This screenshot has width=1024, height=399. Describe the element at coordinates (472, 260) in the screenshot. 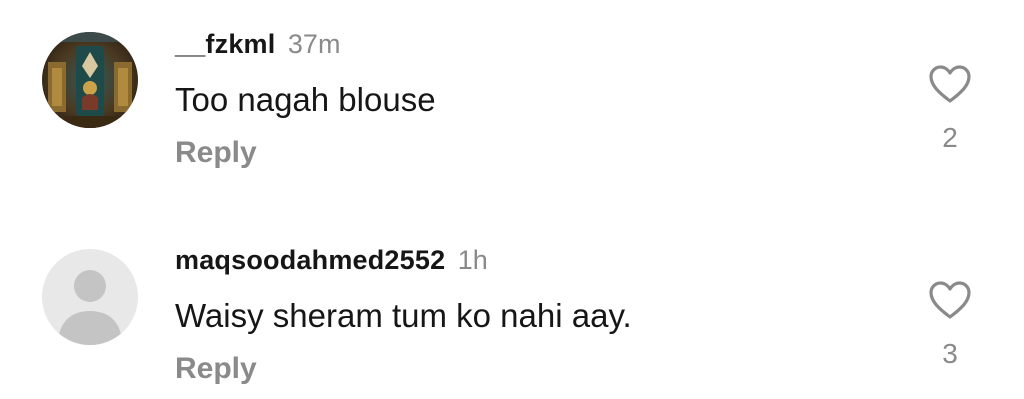

I see `timestamp: 1h` at that location.